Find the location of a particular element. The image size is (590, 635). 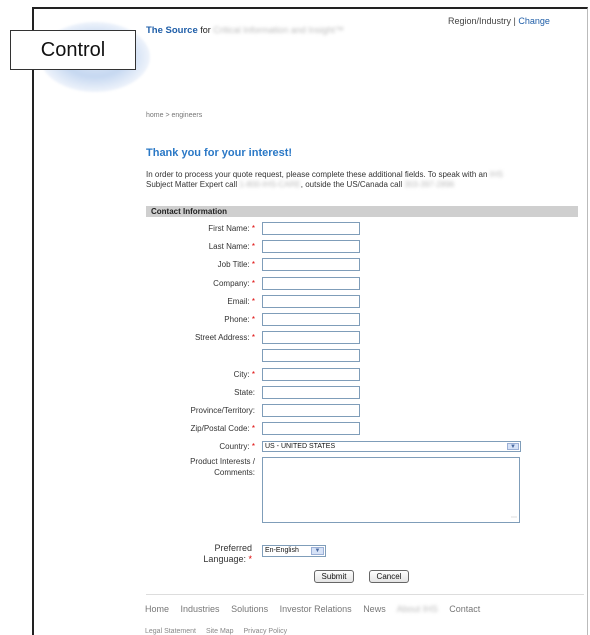

city-label: City: * is located at coordinates (244, 374).